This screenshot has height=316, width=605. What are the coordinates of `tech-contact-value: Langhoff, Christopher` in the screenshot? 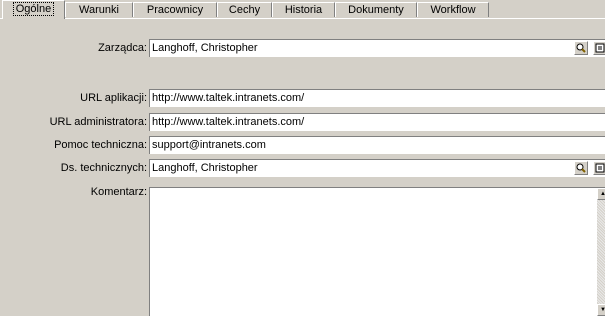 It's located at (205, 168).